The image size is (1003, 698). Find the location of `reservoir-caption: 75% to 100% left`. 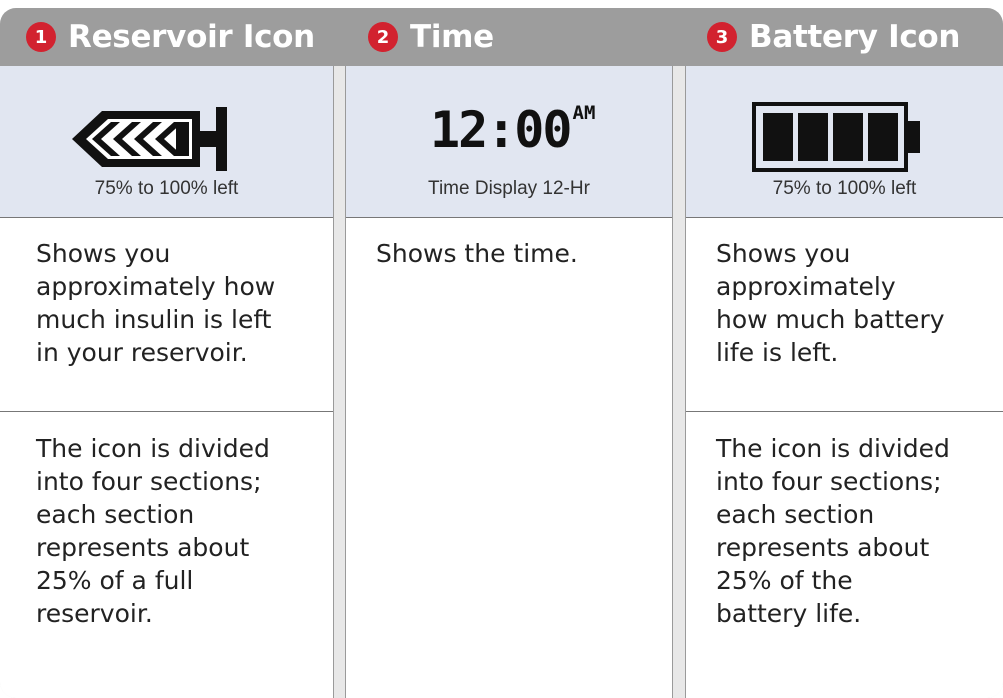

reservoir-caption: 75% to 100% left is located at coordinates (166, 188).